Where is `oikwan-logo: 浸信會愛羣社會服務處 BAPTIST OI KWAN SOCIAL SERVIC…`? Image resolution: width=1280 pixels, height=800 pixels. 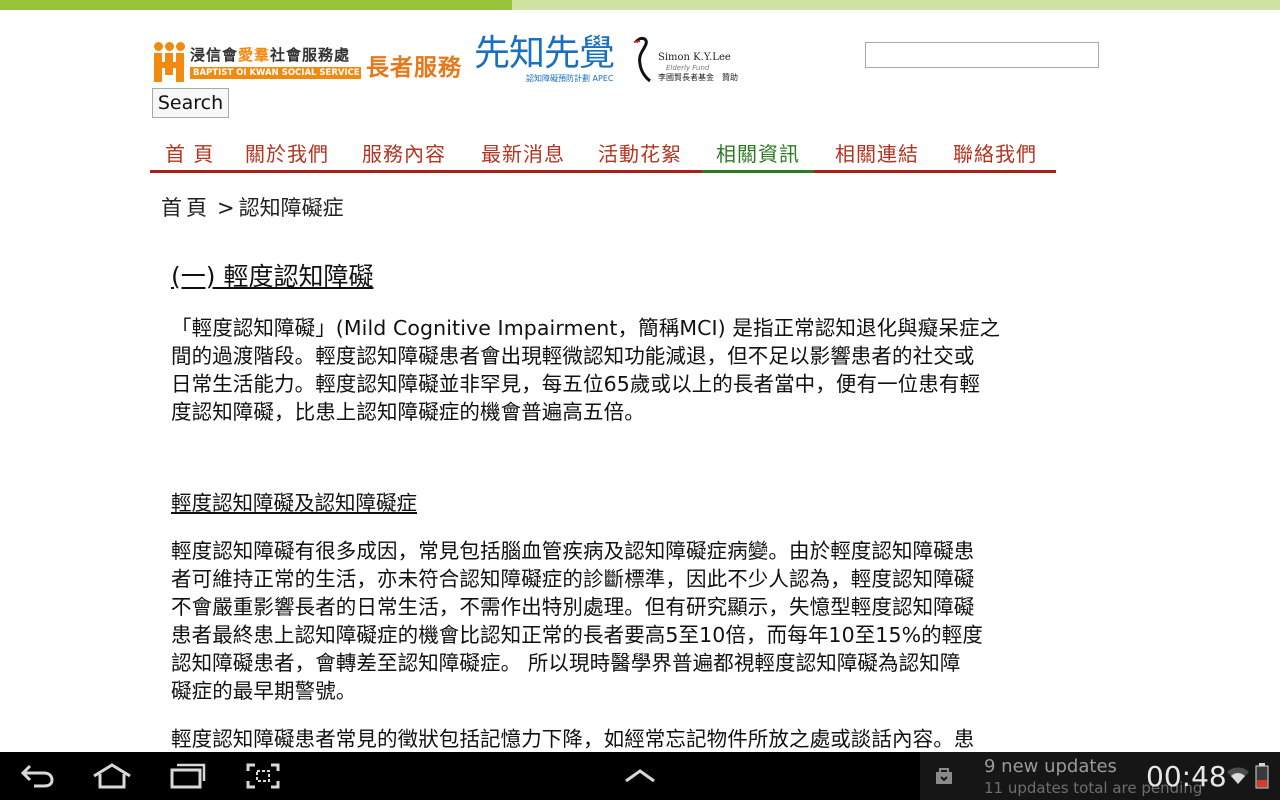 oikwan-logo: 浸信會愛羣社會服務處 BAPTIST OI KWAN SOCIAL SERVIC… is located at coordinates (256, 62).